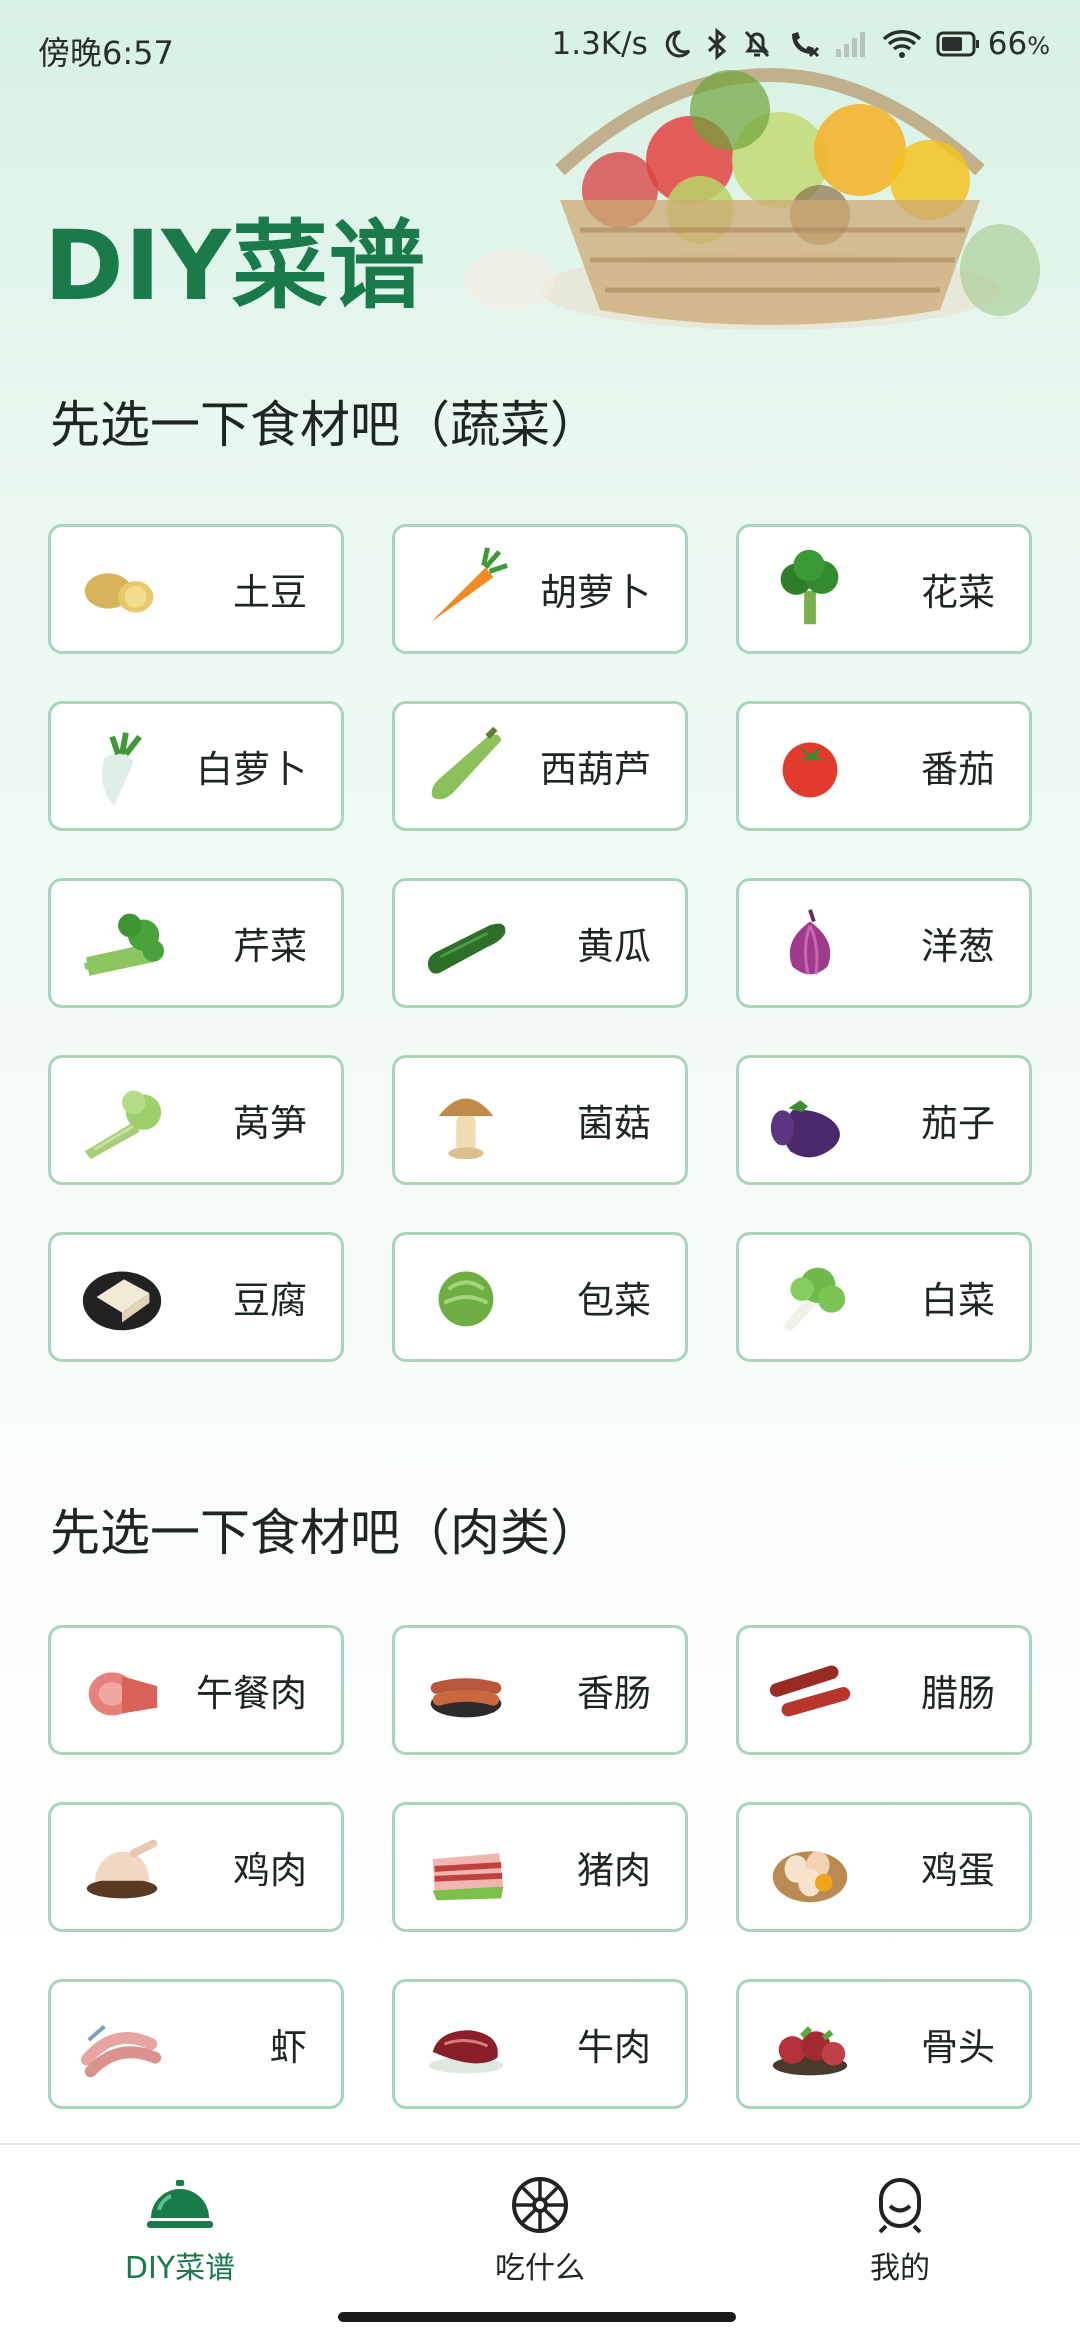 The width and height of the screenshot is (1080, 2340). What do you see at coordinates (537, 2317) in the screenshot?
I see `home-indicator-bar` at bounding box center [537, 2317].